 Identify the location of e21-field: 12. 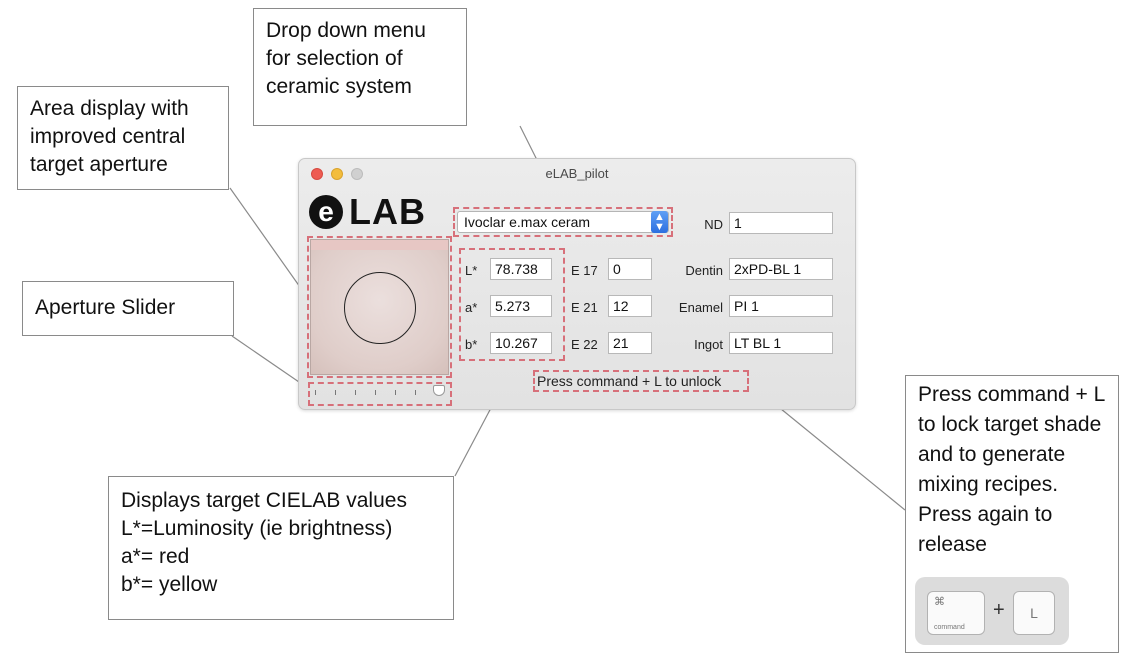
(630, 306).